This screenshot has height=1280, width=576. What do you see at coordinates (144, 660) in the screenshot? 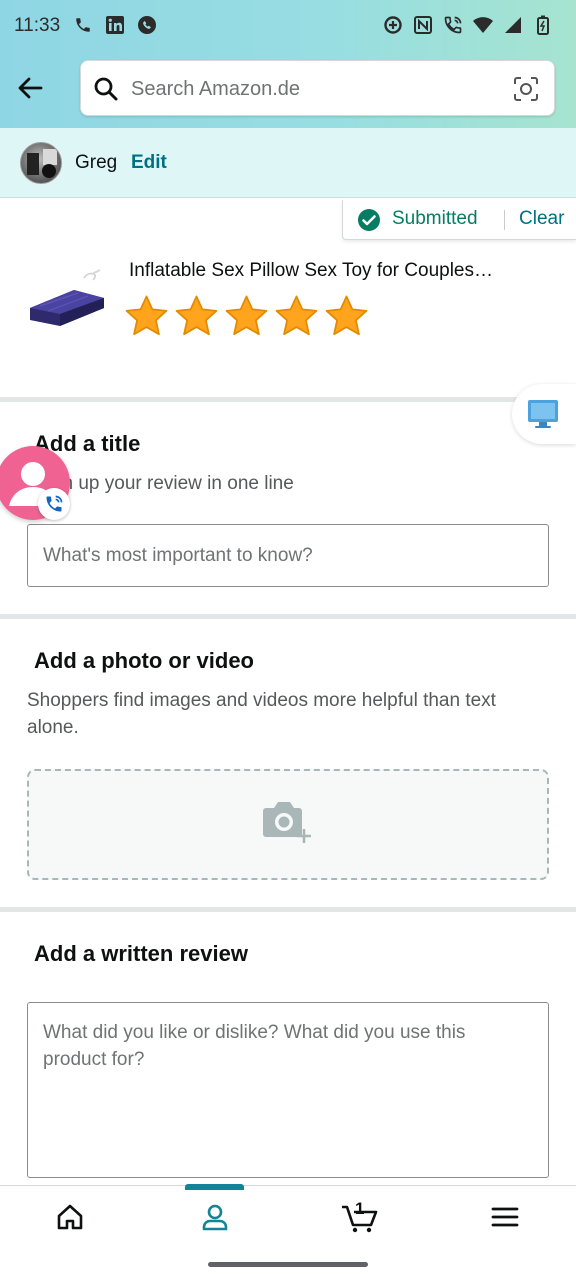
I see `photo-section-heading: Add a photo or video` at bounding box center [144, 660].